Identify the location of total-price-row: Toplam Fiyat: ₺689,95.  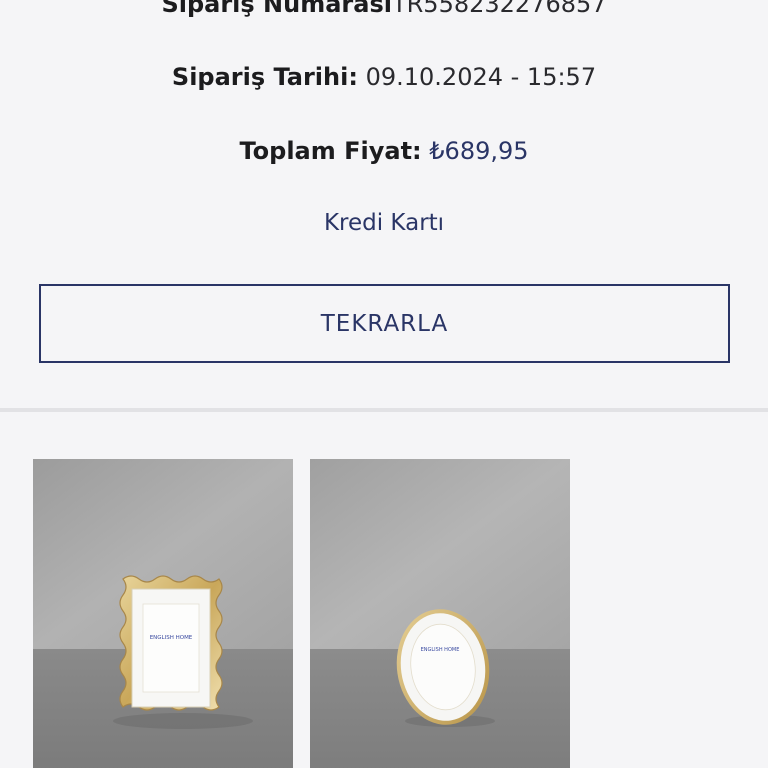
(384, 151).